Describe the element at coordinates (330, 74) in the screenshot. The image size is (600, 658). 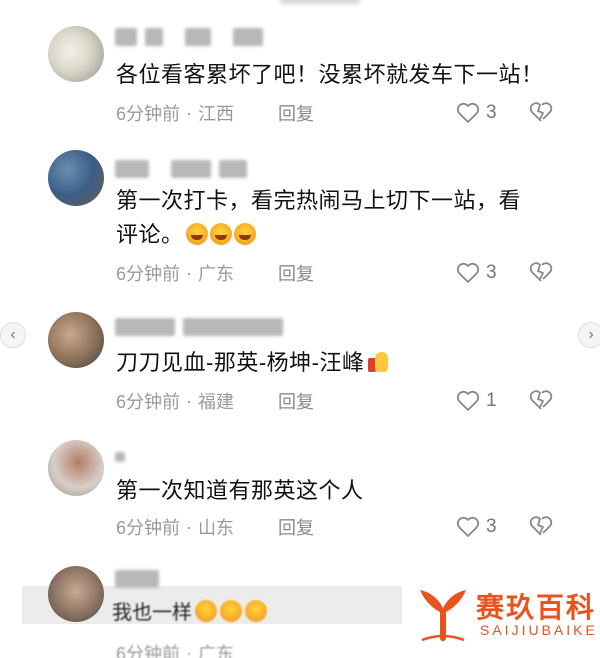
I see `comment-text: 各位看客累坏了吧！没累坏就发车下一站！` at that location.